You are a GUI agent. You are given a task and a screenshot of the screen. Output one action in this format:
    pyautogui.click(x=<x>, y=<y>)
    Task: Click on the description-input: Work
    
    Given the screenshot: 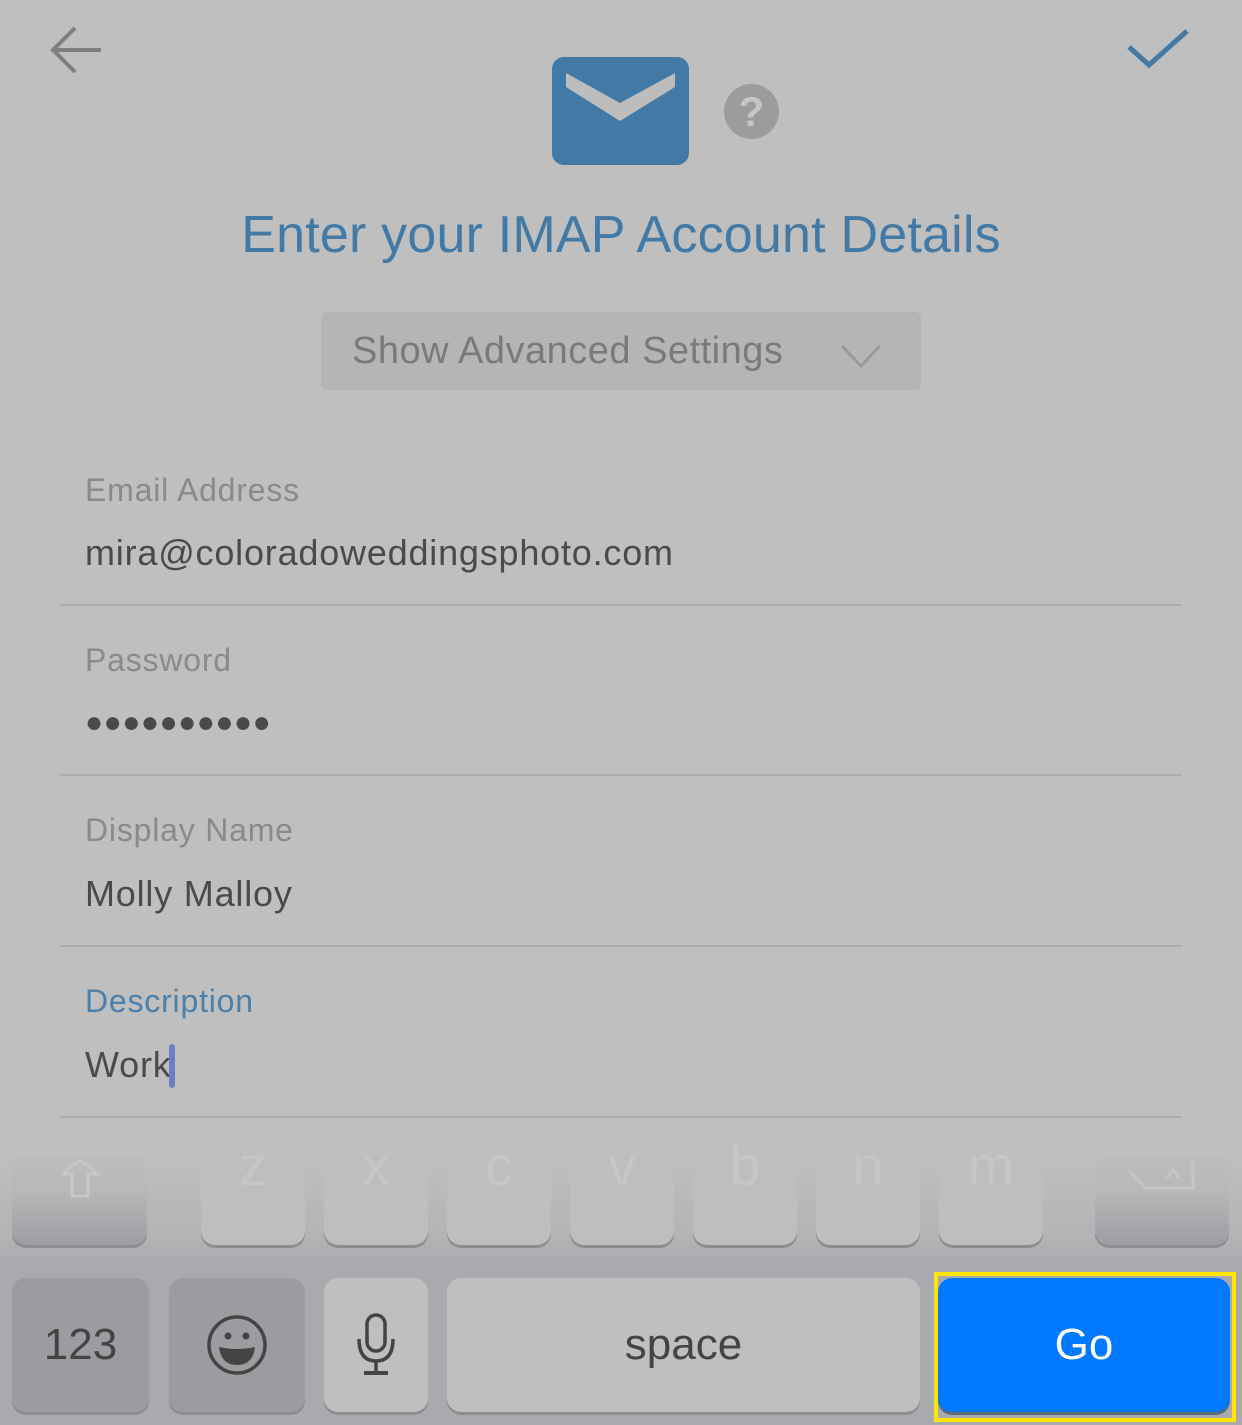 What is the action you would take?
    pyautogui.click(x=625, y=1065)
    